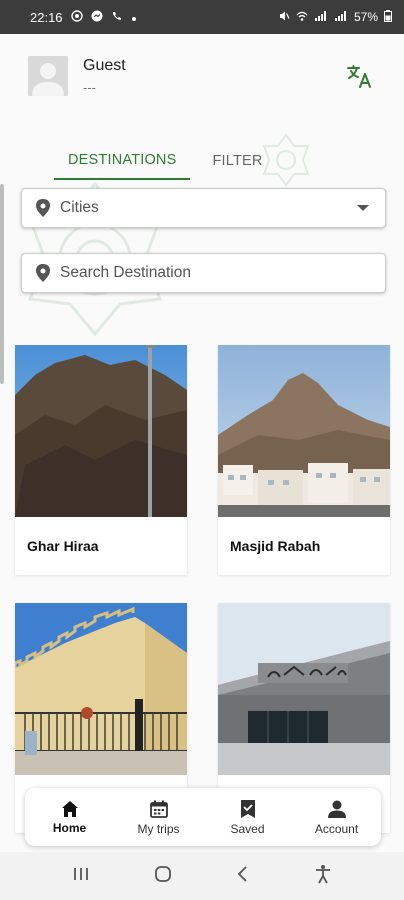 Image resolution: width=404 pixels, height=900 pixels. What do you see at coordinates (134, 17) in the screenshot?
I see `dot-icon` at bounding box center [134, 17].